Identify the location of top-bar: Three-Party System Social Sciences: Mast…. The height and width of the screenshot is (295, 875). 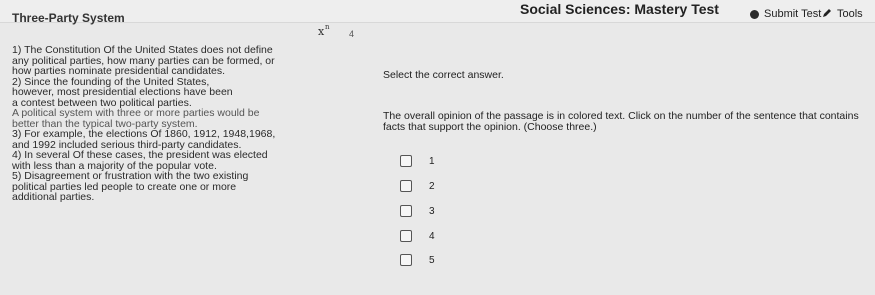
(437, 12).